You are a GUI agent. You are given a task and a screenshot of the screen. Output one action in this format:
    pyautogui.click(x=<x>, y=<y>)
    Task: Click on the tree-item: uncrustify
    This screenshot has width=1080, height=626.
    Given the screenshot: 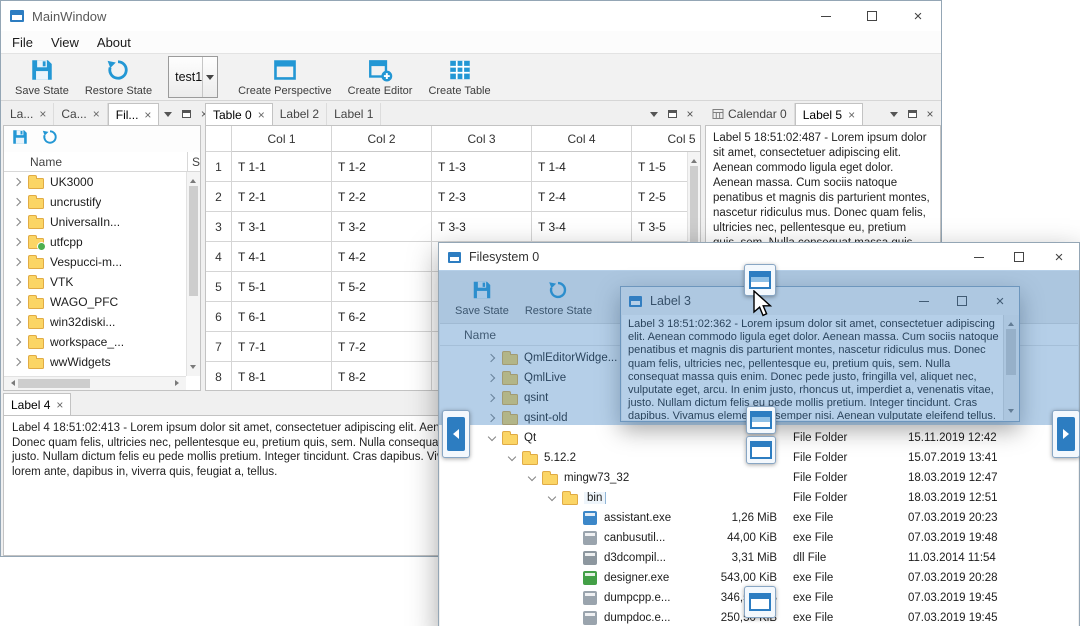 What is the action you would take?
    pyautogui.click(x=95, y=202)
    